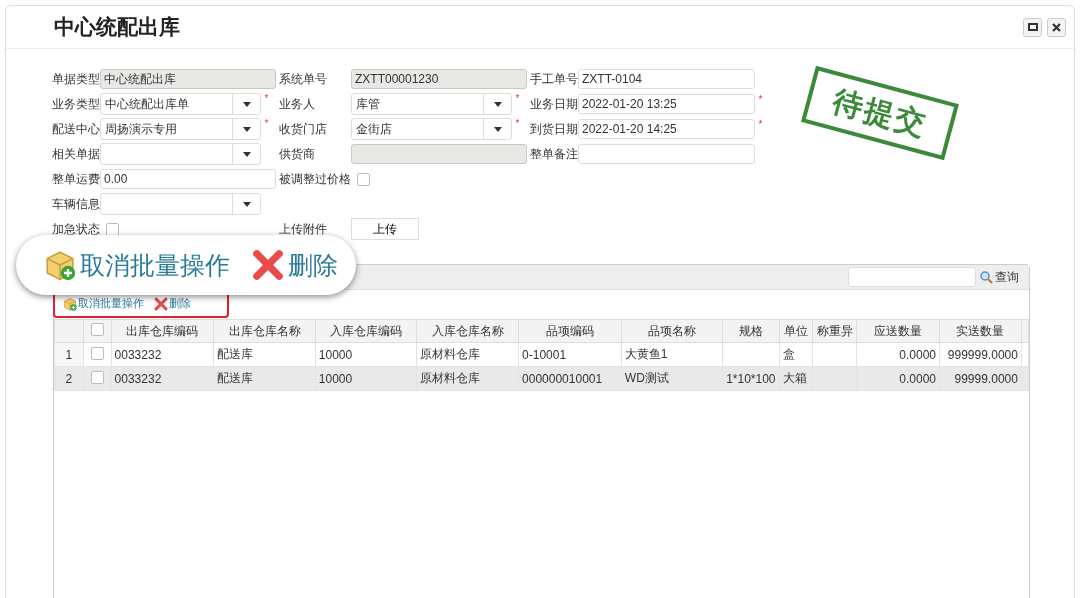 The width and height of the screenshot is (1080, 598). What do you see at coordinates (439, 79) in the screenshot?
I see `readonly-field: ZXTT00001230` at bounding box center [439, 79].